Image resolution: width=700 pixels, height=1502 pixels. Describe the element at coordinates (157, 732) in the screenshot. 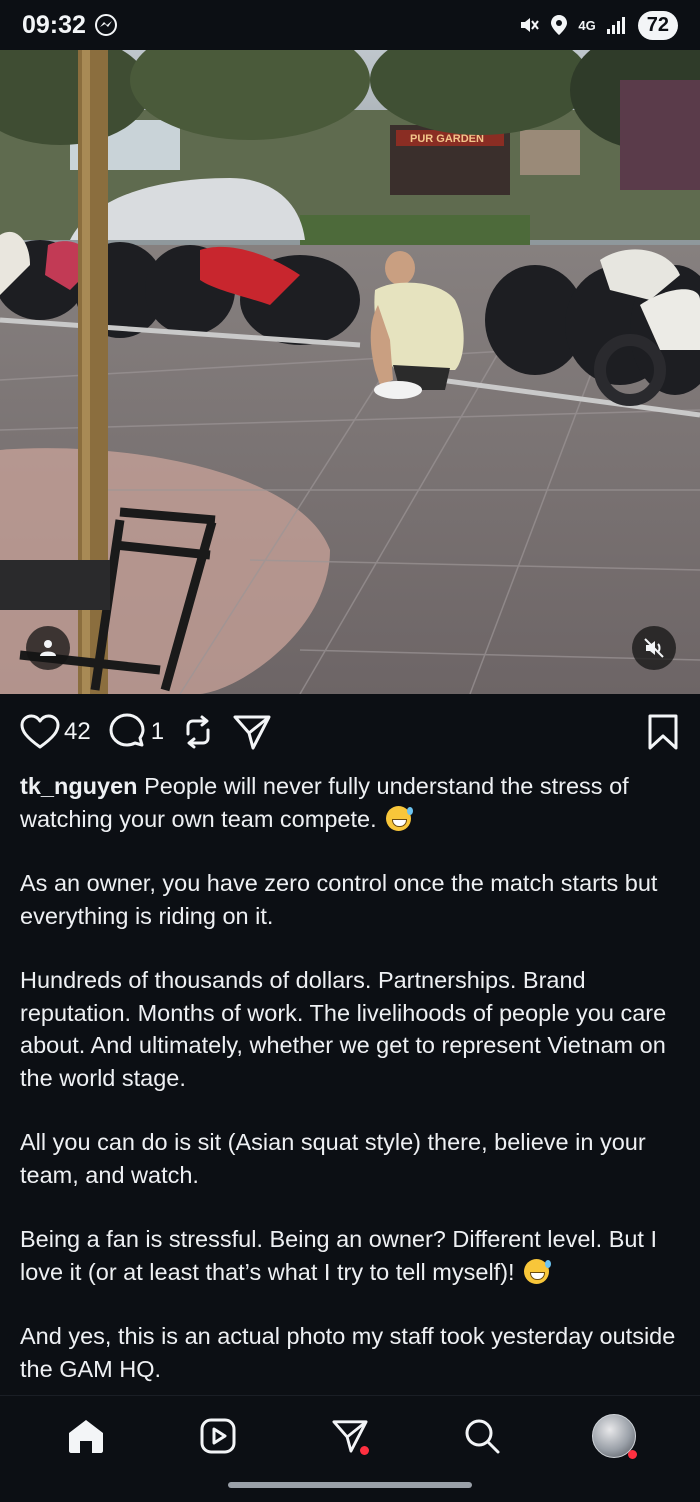

I see `comment-count: 1` at that location.